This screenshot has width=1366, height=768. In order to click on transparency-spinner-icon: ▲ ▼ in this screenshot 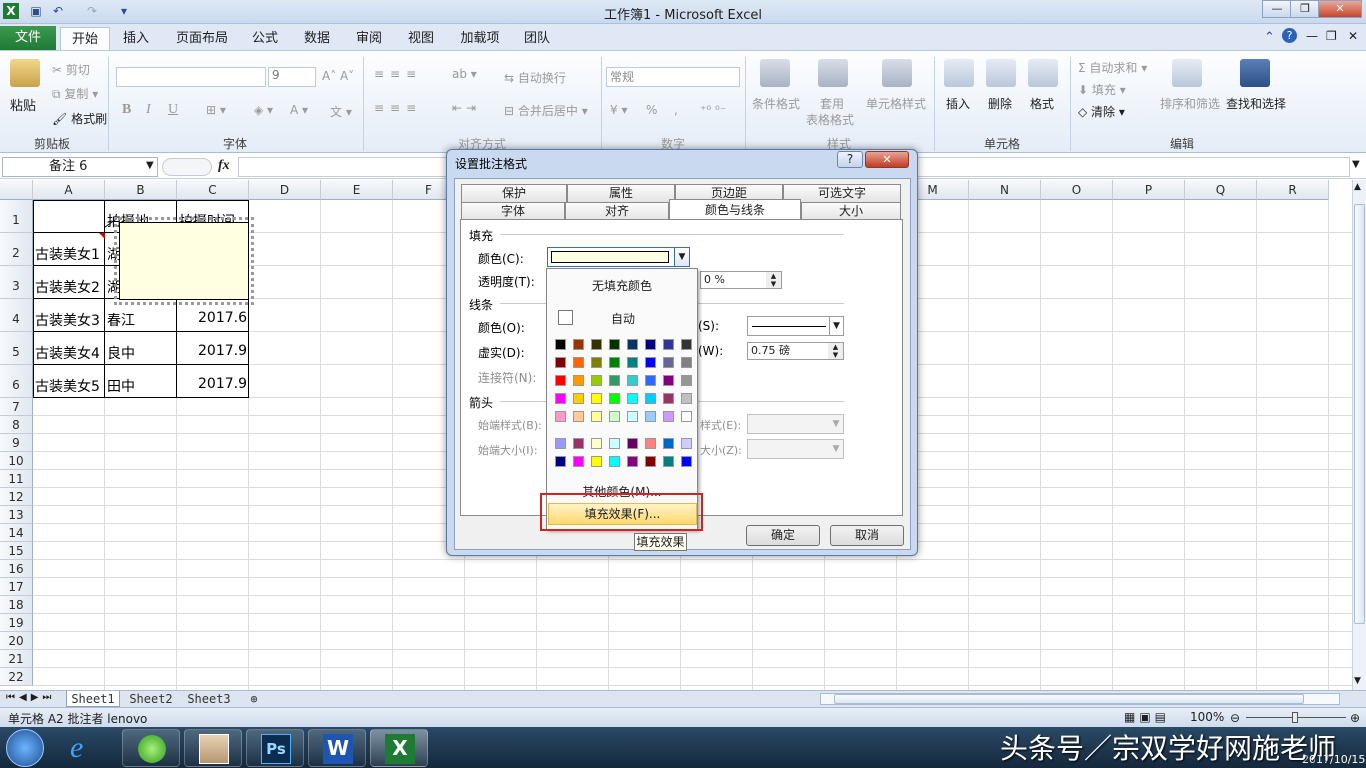, I will do `click(773, 280)`.